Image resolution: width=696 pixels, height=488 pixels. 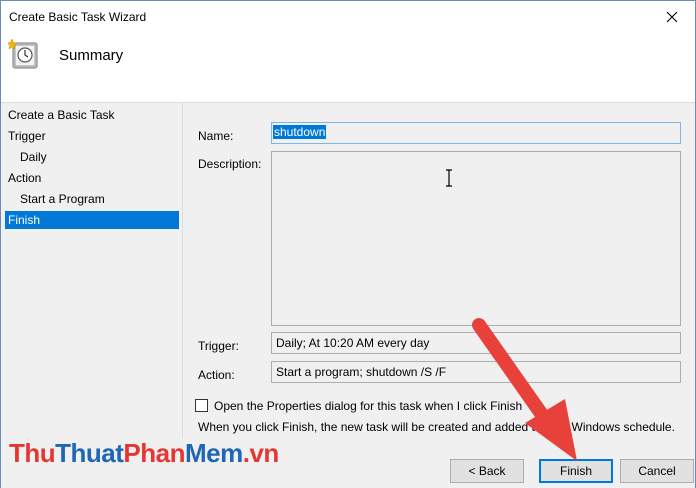 I want to click on name-field: shutdown, so click(x=476, y=133).